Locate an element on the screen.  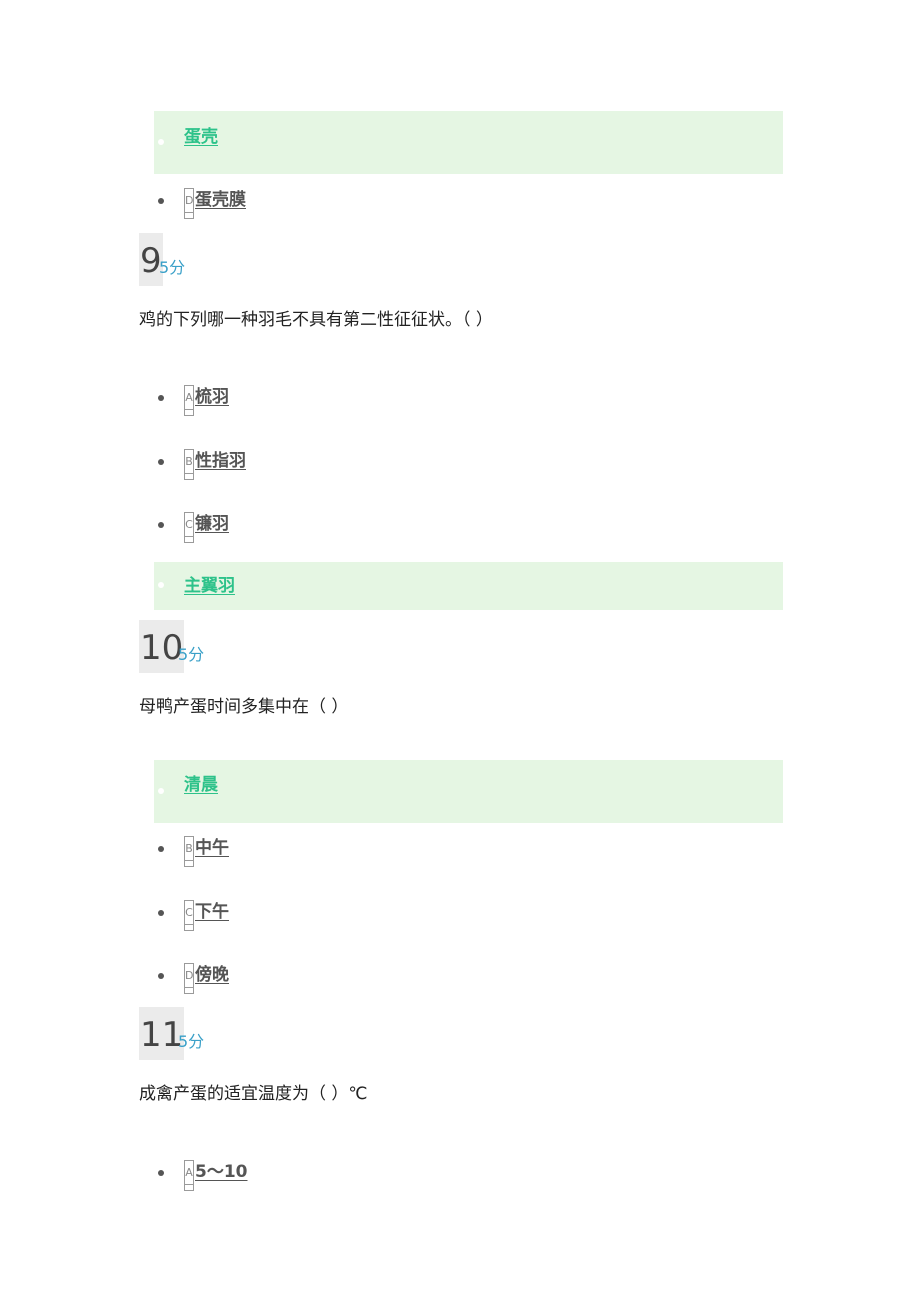
option-a: A 梳羽 is located at coordinates (468, 399).